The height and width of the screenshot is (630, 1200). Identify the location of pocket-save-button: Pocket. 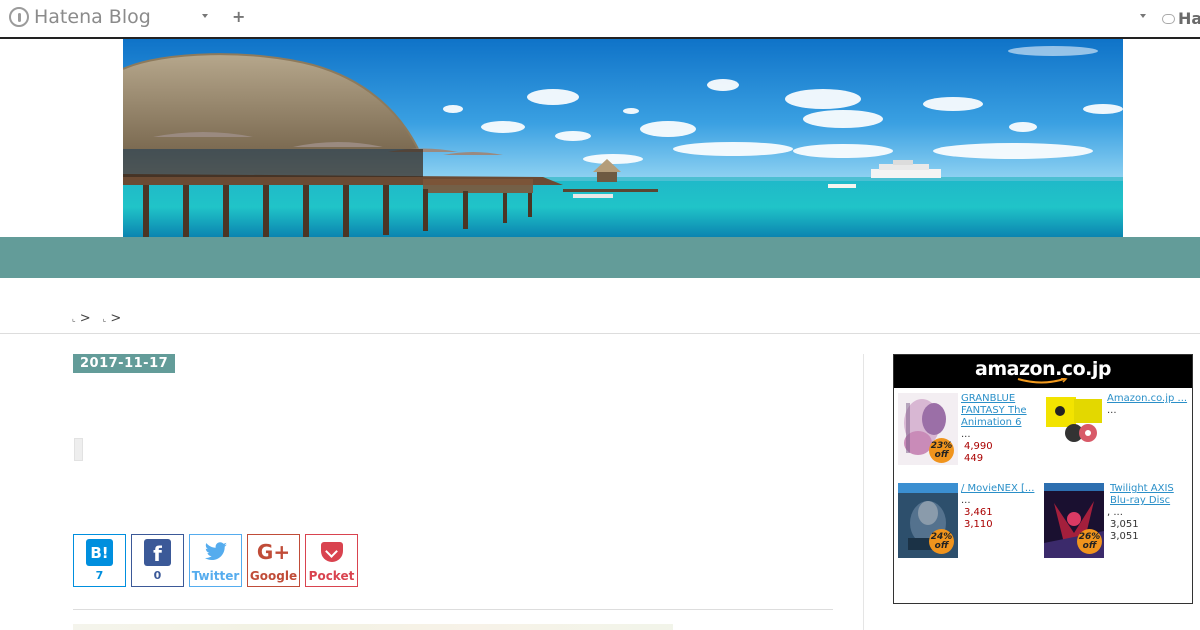
(331, 560).